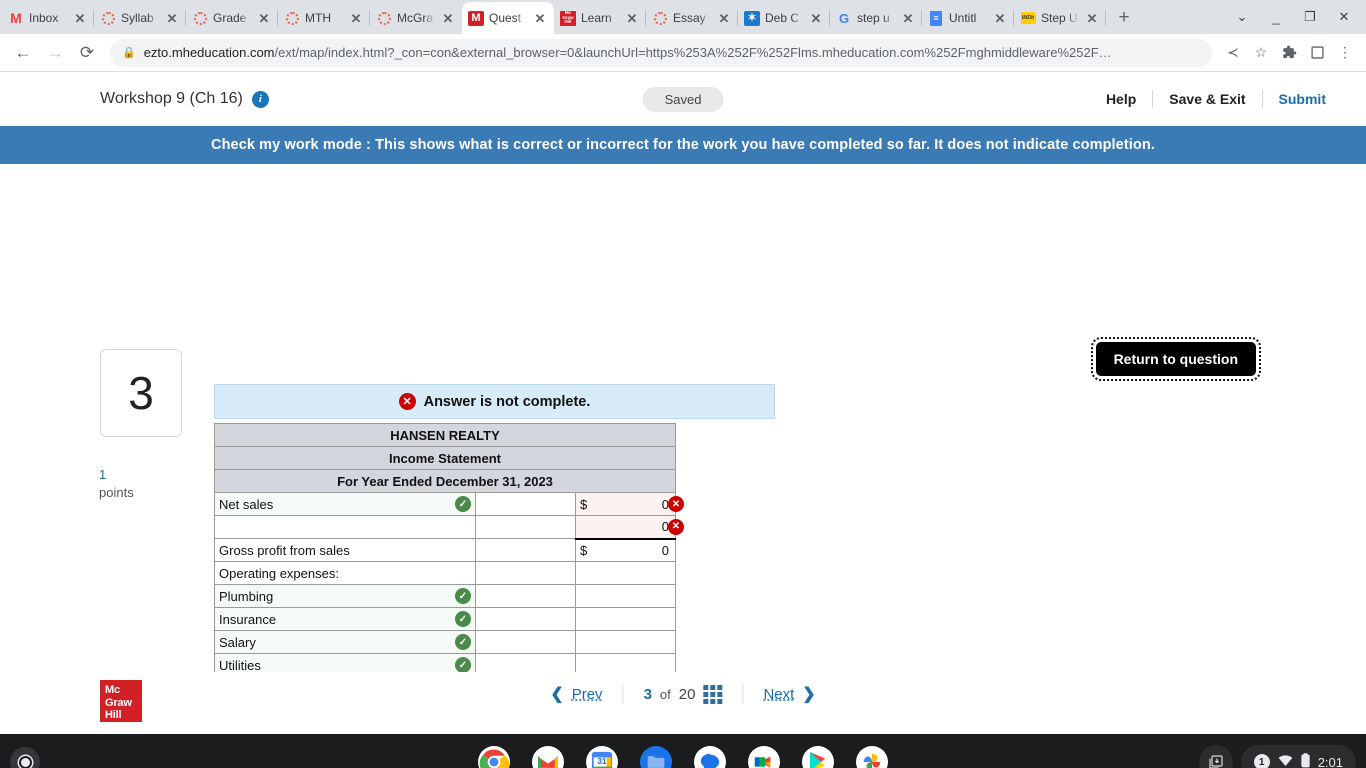  I want to click on chat-icon, so click(710, 757).